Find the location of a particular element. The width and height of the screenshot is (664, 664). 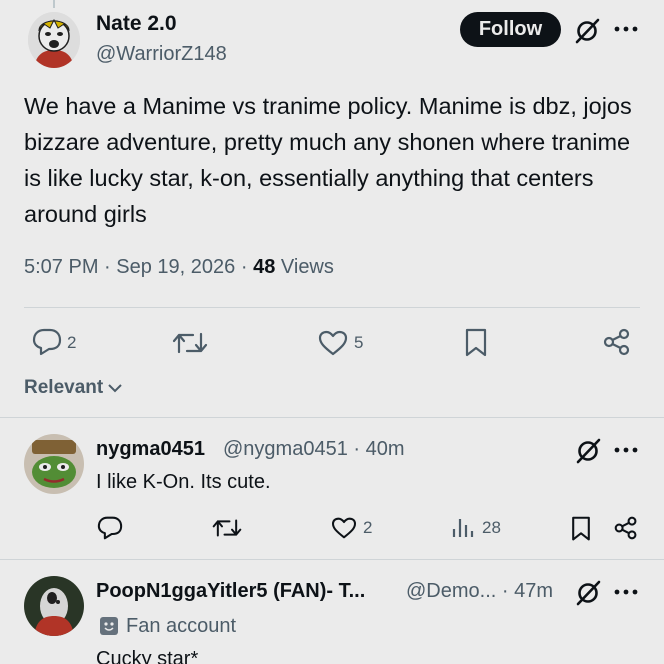

author-avatar is located at coordinates (54, 40).